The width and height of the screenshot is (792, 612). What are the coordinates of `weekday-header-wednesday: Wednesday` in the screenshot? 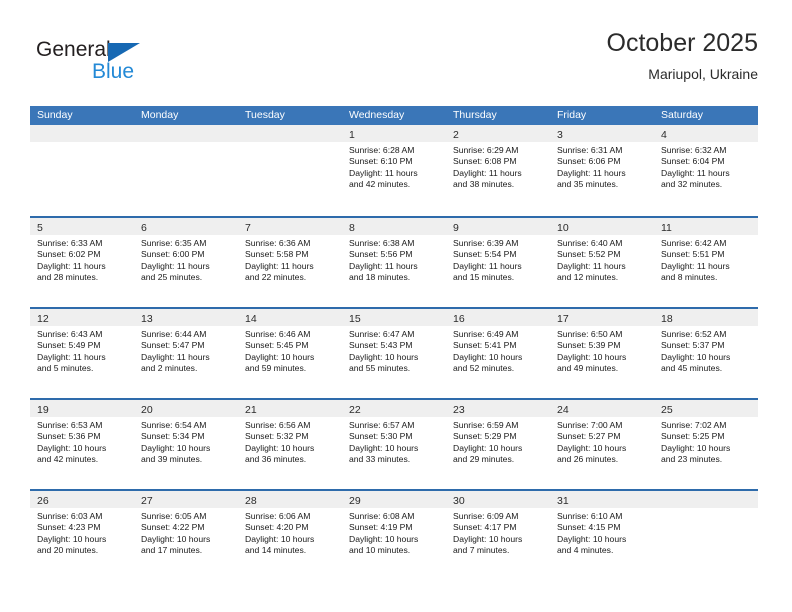 It's located at (377, 115).